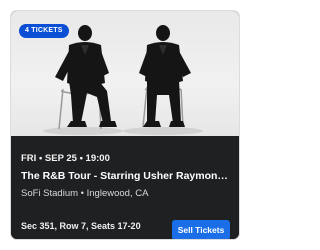 Image resolution: width=320 pixels, height=250 pixels. I want to click on event-date: FRI • SEP 25 • 19:00, so click(65, 158).